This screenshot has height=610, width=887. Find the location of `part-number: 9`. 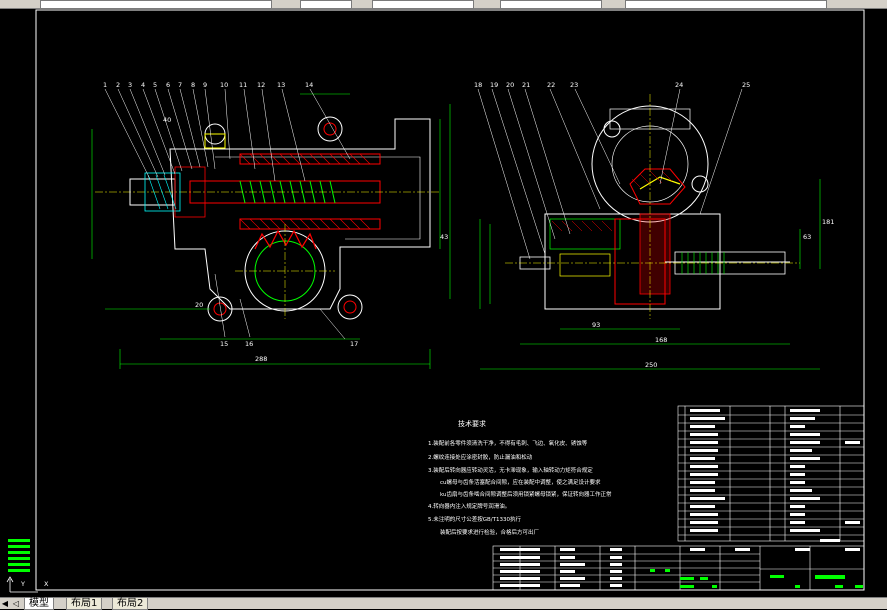

part-number: 9 is located at coordinates (205, 85).